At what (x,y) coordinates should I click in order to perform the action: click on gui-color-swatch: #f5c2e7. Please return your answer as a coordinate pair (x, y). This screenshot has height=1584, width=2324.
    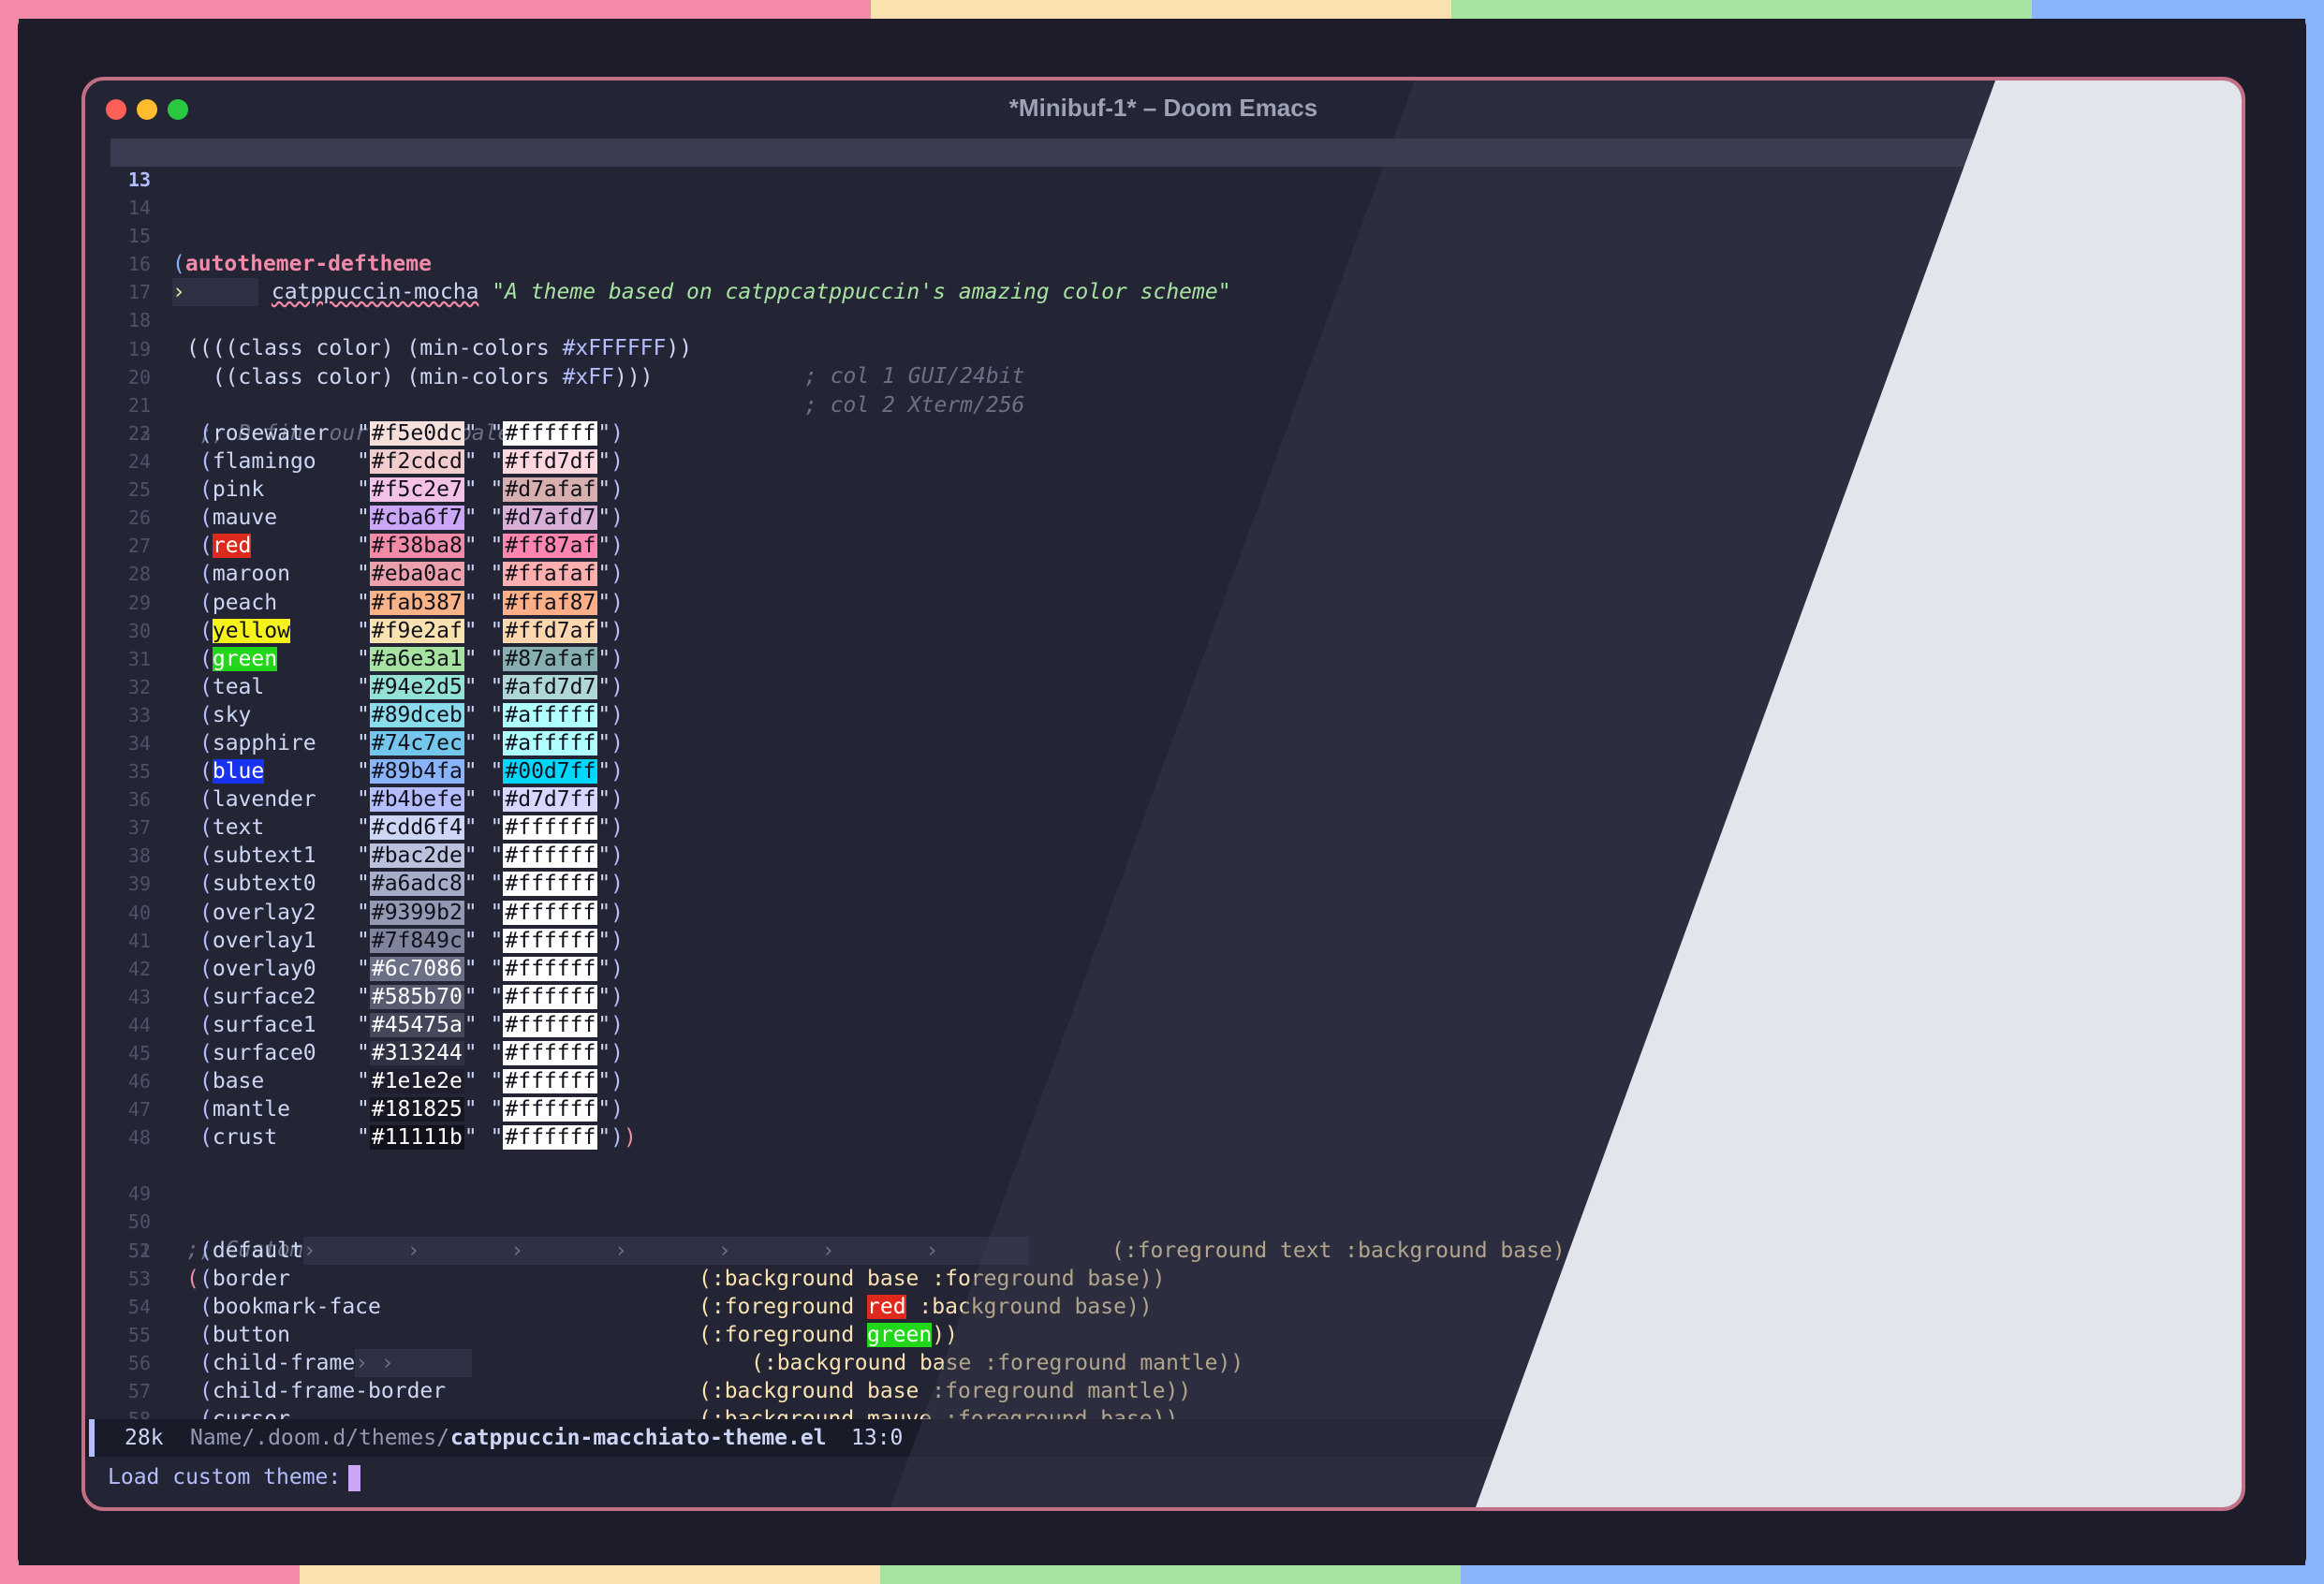
    Looking at the image, I should click on (416, 490).